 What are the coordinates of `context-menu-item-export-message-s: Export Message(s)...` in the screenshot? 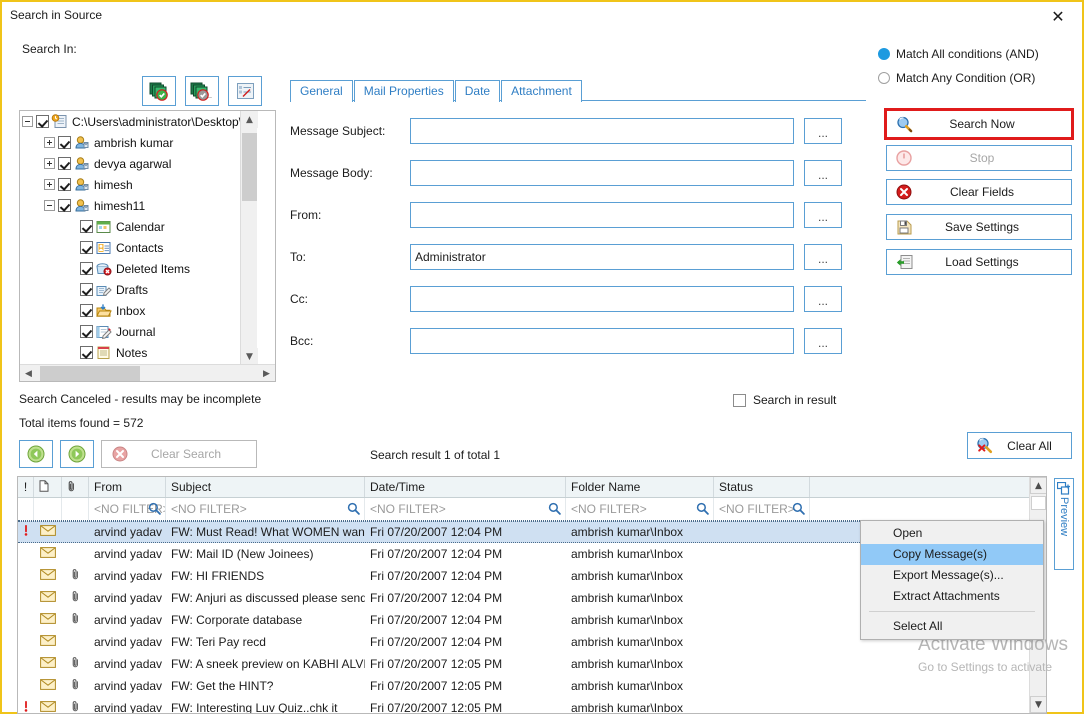 It's located at (952, 575).